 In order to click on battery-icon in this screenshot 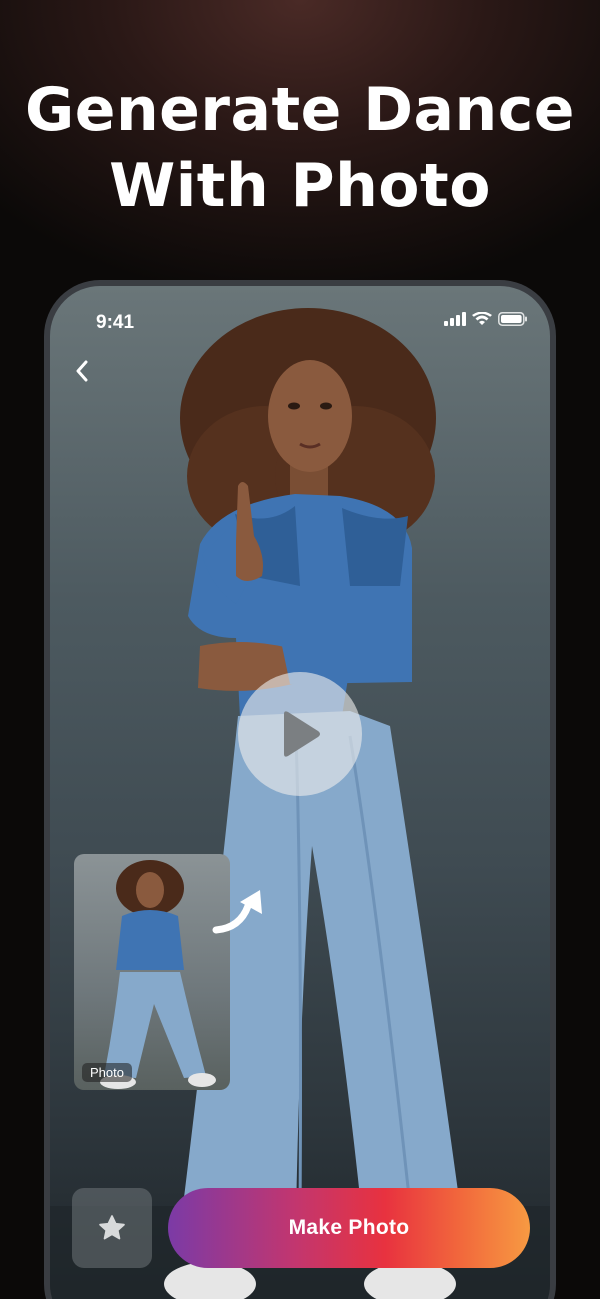, I will do `click(512, 319)`.